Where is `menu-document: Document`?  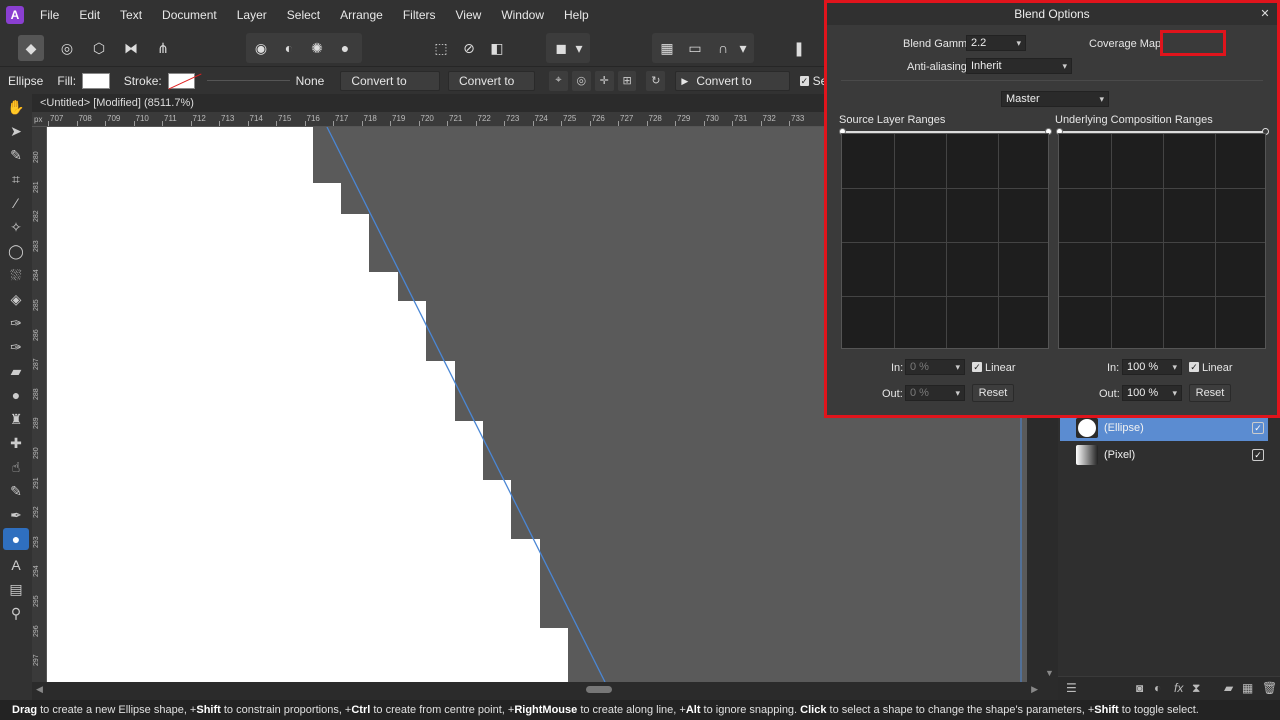 menu-document: Document is located at coordinates (189, 15).